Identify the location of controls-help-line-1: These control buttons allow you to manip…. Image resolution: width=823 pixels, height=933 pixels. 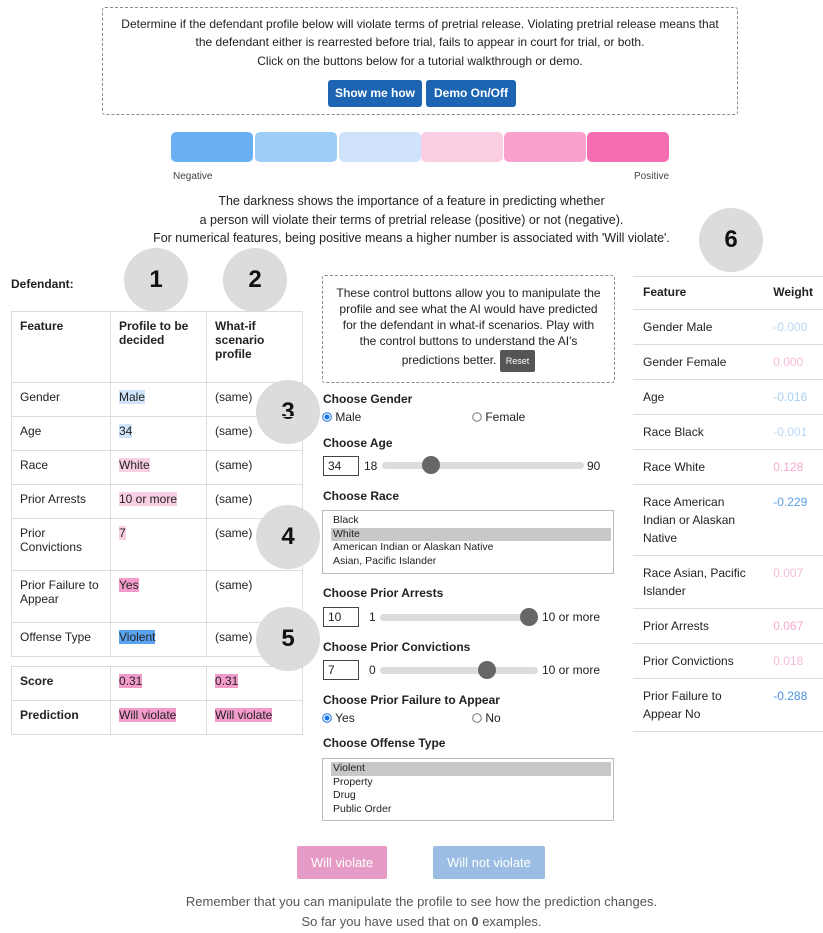
(468, 293).